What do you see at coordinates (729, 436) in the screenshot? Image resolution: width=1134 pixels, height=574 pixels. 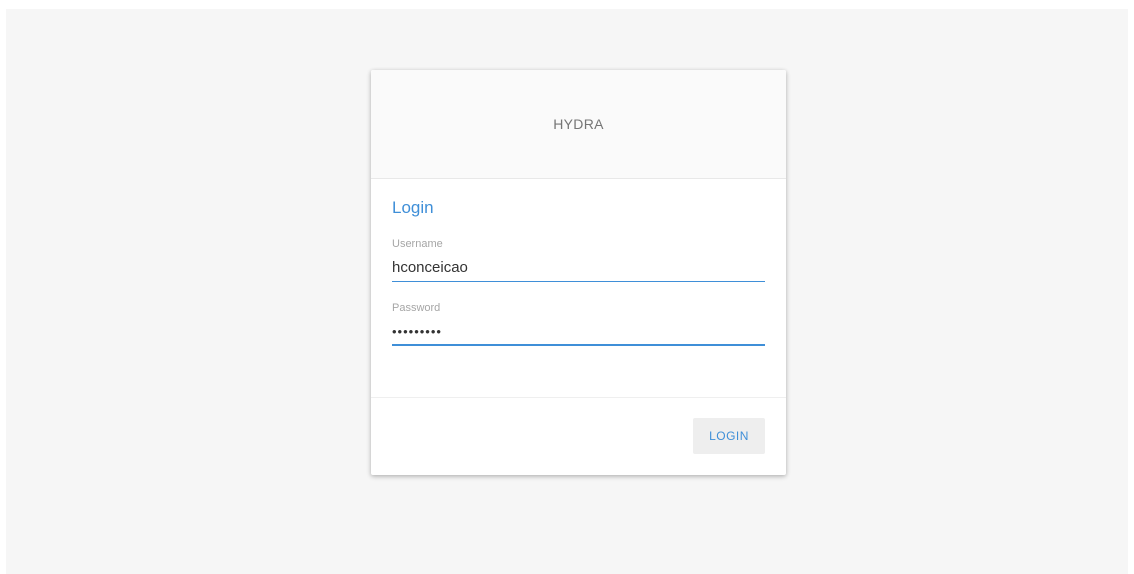 I see `login-button: LOGIN` at bounding box center [729, 436].